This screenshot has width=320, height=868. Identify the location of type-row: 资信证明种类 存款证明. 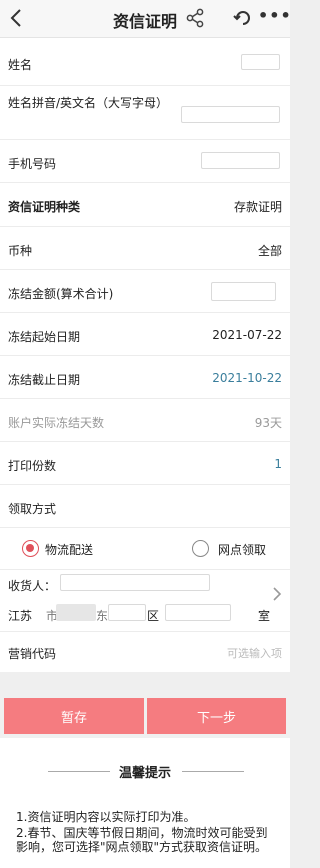
(145, 205).